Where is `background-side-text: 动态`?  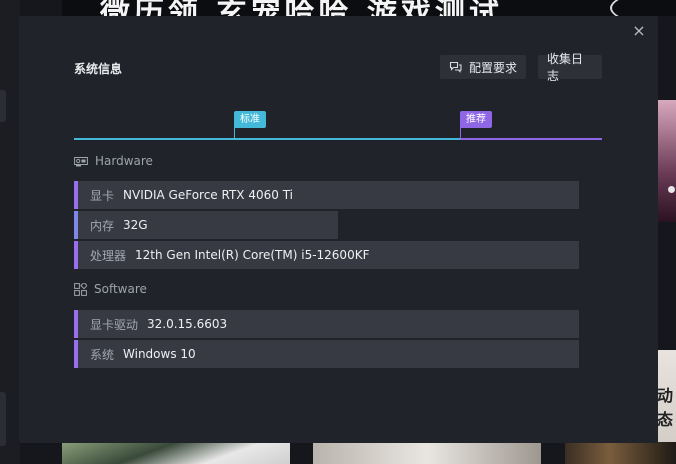 background-side-text: 动态 is located at coordinates (665, 407).